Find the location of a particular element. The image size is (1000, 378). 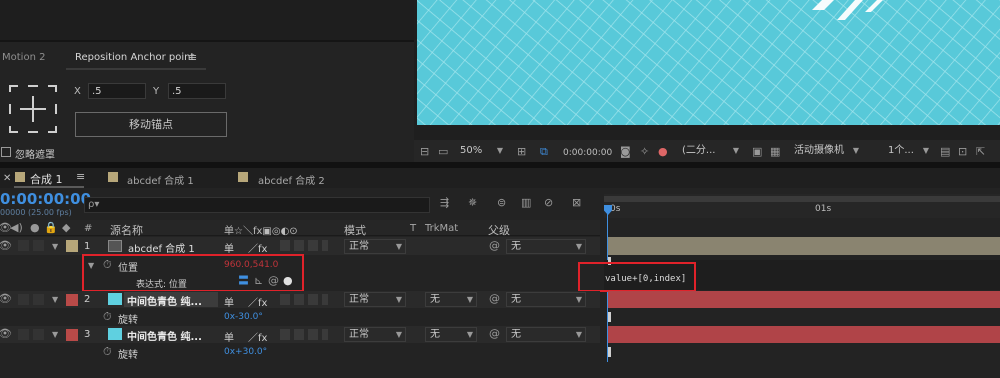

layer-search-input is located at coordinates (257, 205).